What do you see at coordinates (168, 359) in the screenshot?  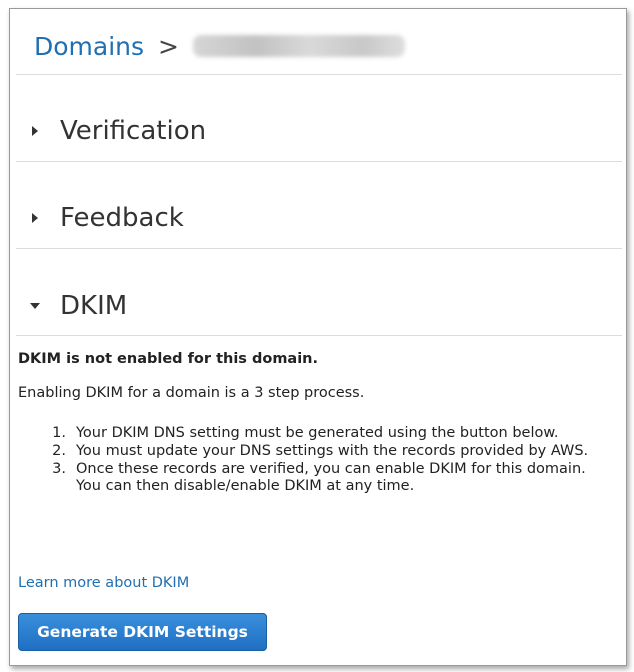 I see `dkim-status-text: DKIM is not enabled for this domain.` at bounding box center [168, 359].